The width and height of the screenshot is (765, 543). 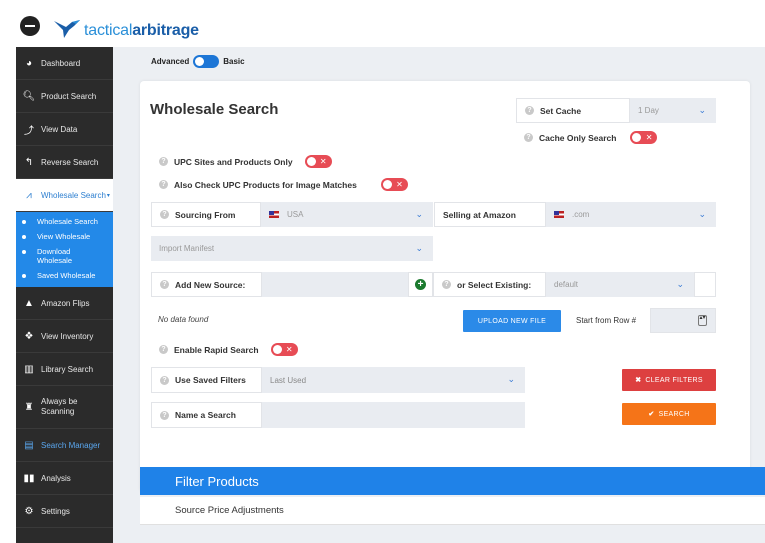 I want to click on page-title: Wholesale Search, so click(x=214, y=109).